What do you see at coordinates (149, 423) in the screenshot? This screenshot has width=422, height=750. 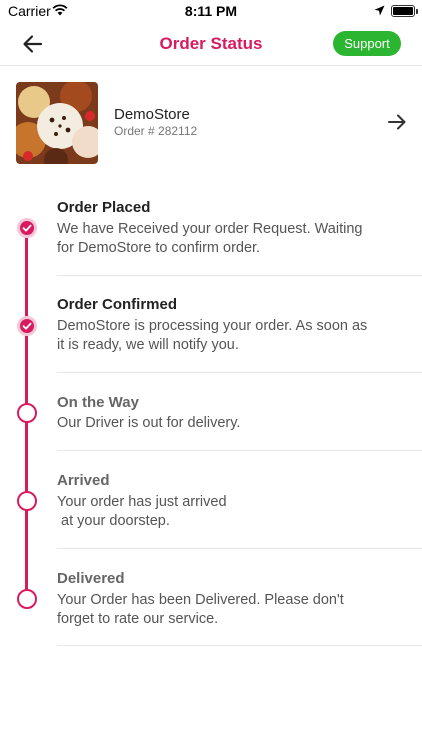 I see `step-description: Our Driver is out for delivery.` at bounding box center [149, 423].